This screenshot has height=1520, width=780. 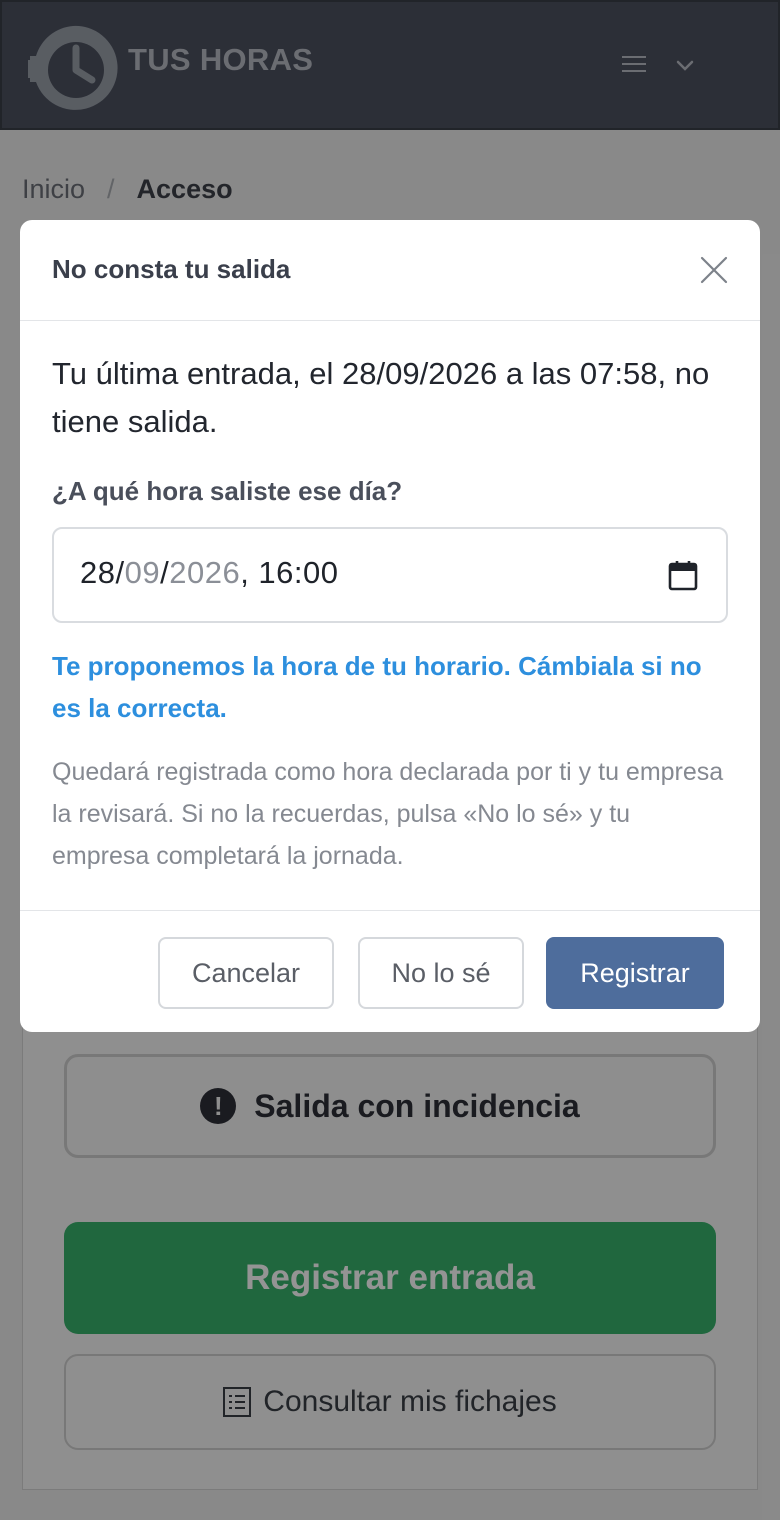 What do you see at coordinates (142, 572) in the screenshot?
I see `datetime-month: 09` at bounding box center [142, 572].